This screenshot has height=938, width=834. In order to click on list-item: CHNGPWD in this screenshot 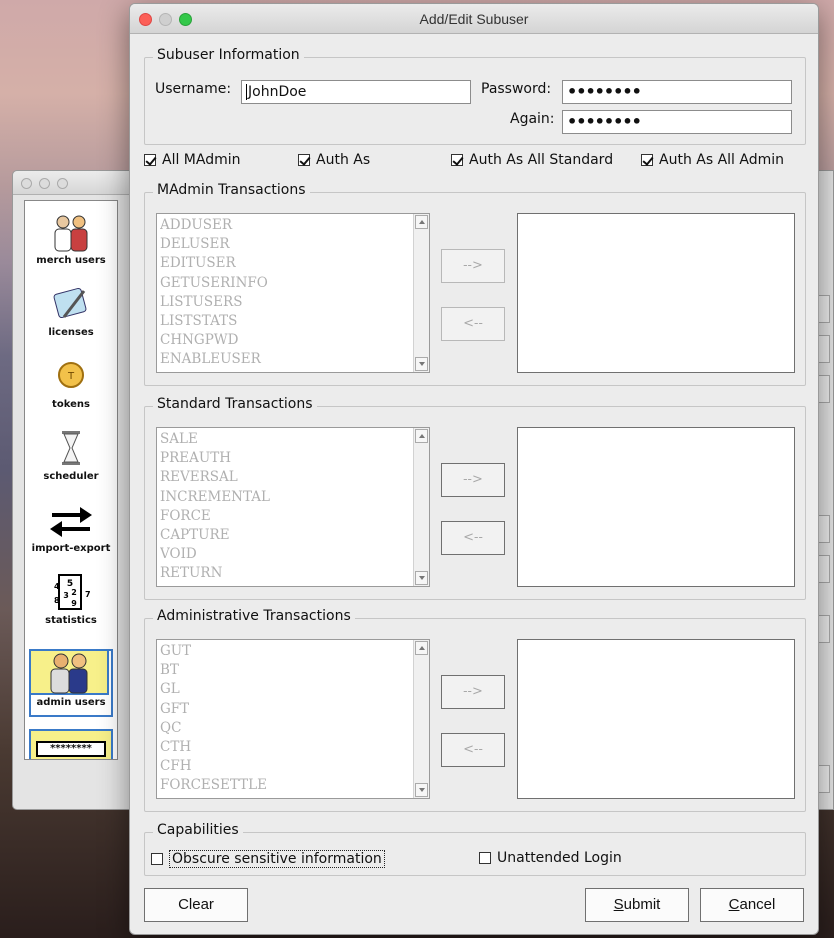, I will do `click(285, 340)`.